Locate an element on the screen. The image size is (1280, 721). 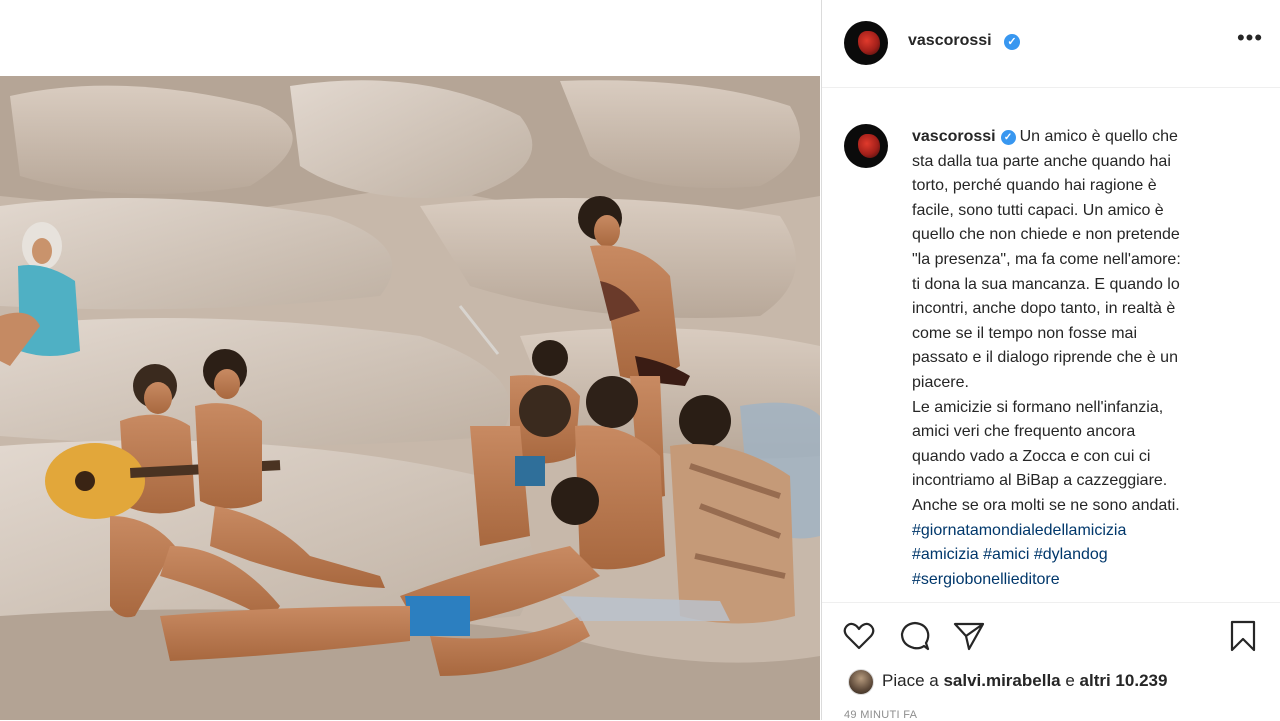
caption-avatar is located at coordinates (866, 146).